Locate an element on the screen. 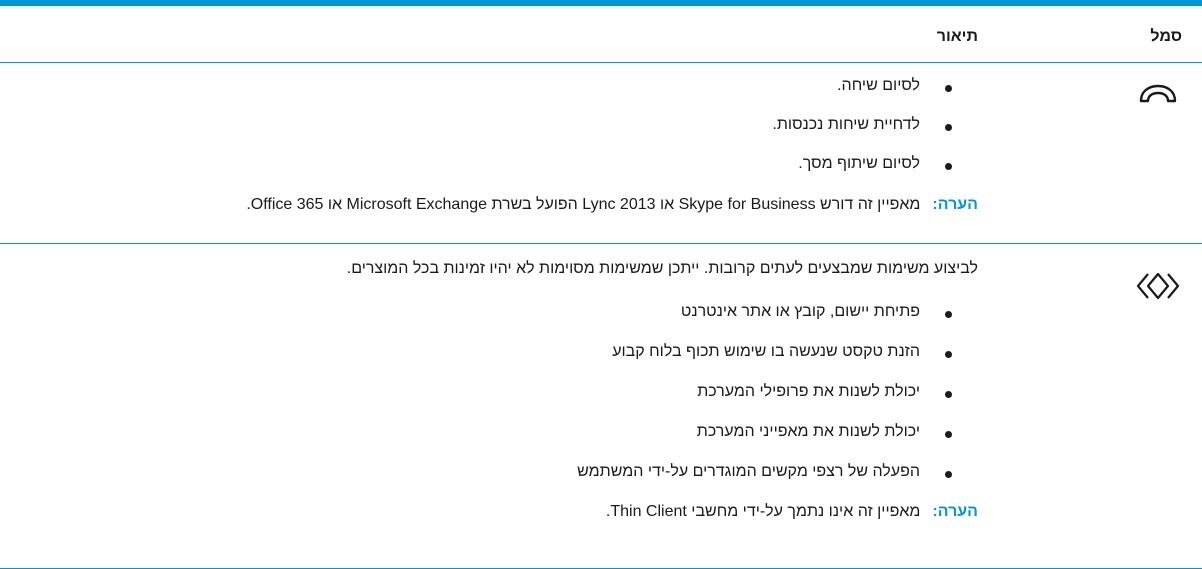  phone-hang-up-icon is located at coordinates (1158, 95).